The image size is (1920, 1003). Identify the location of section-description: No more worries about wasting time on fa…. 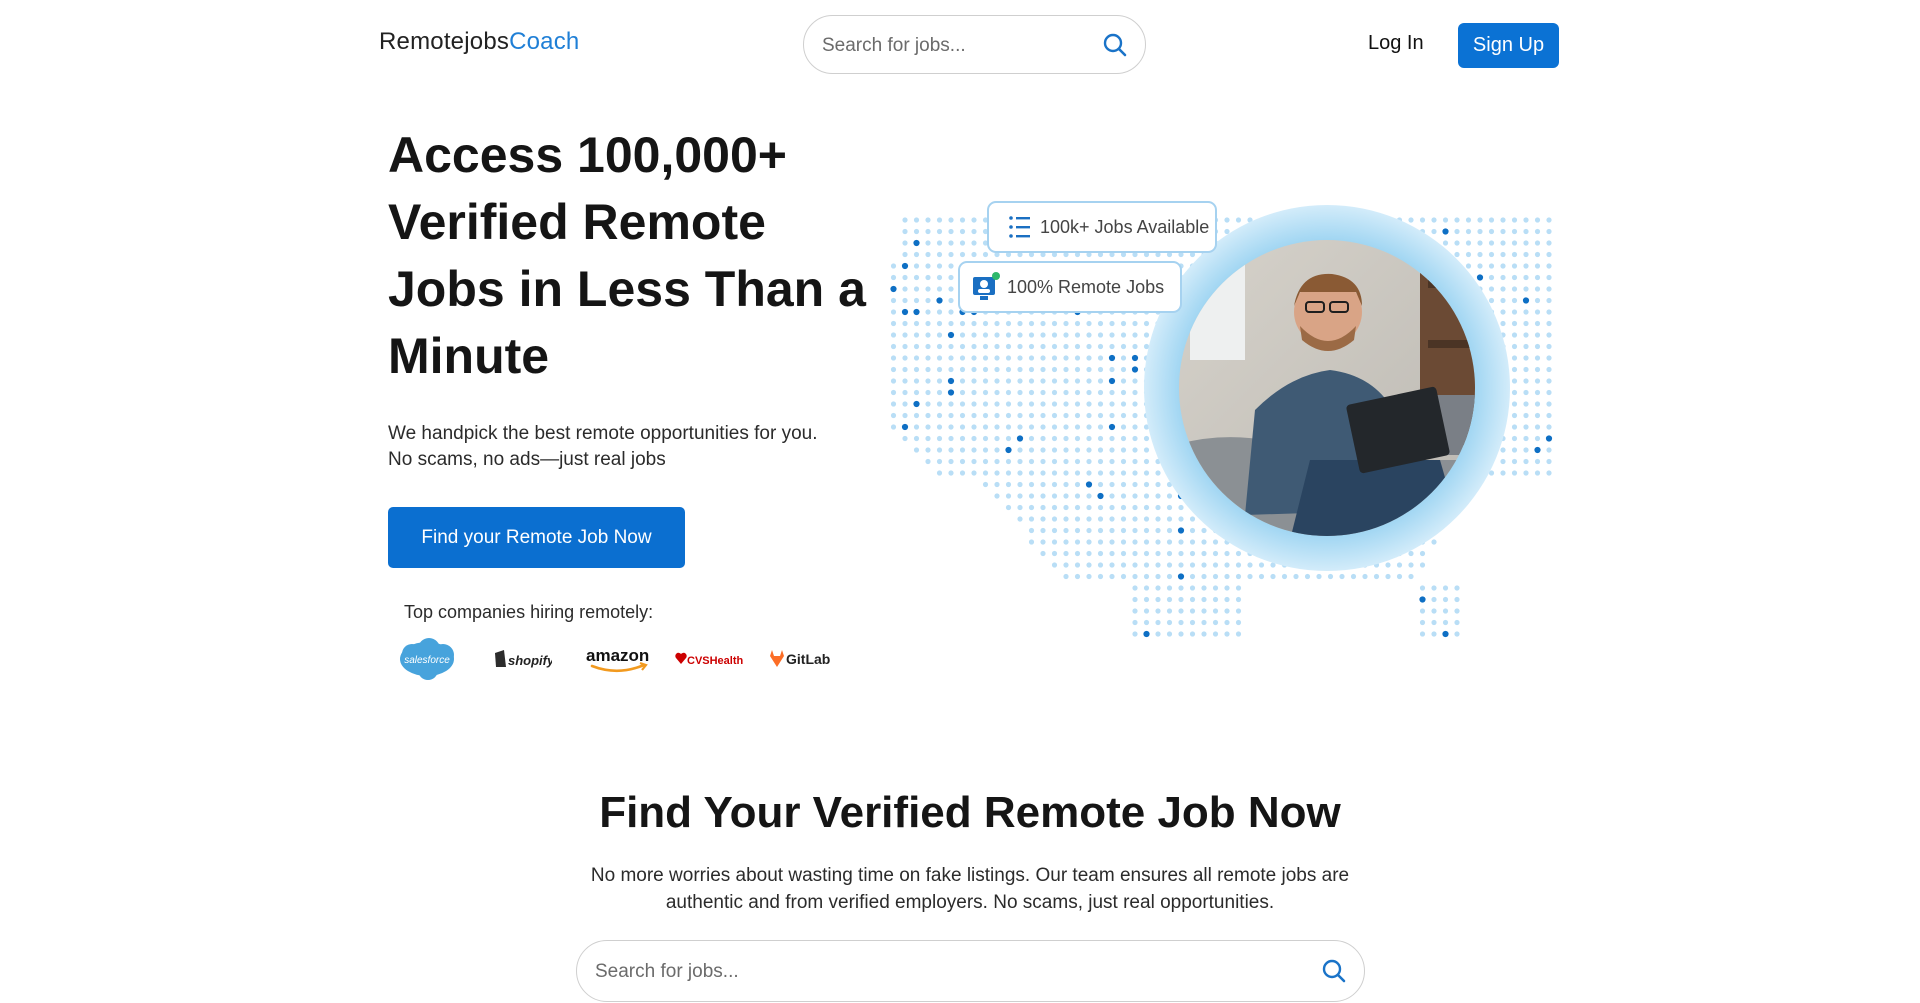
(970, 889).